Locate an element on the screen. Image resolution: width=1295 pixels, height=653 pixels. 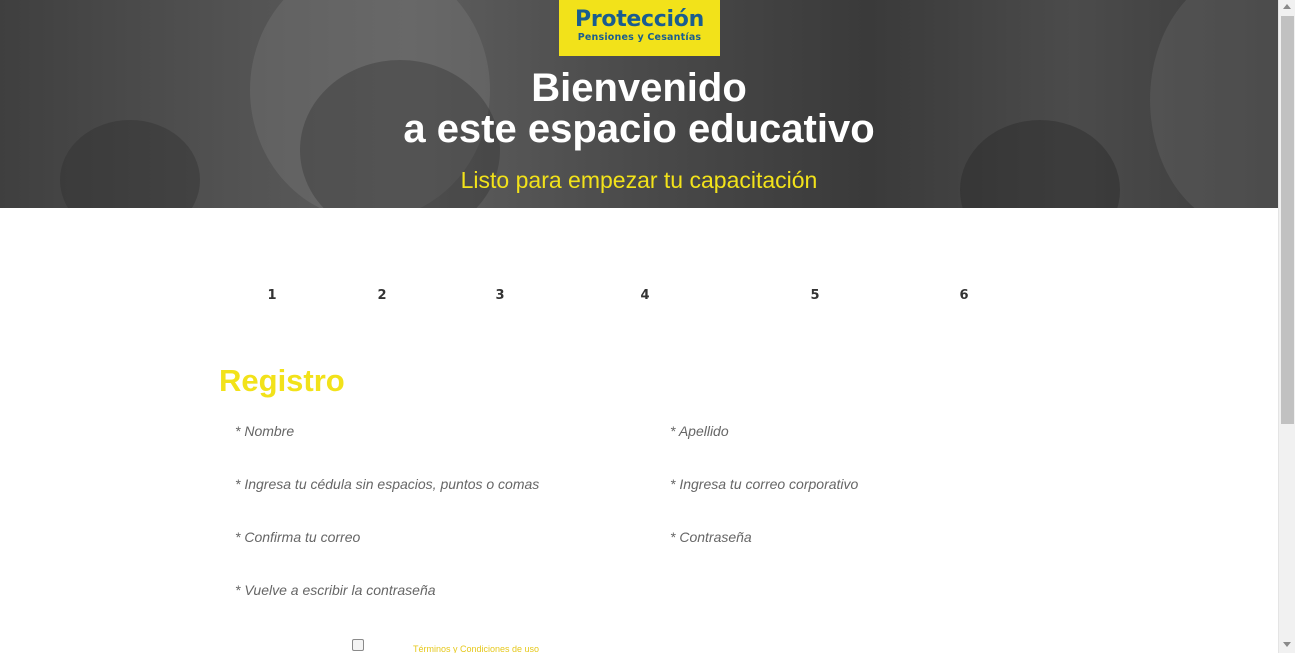
page-title: Bienvenido a este espacio educativo is located at coordinates (639, 109).